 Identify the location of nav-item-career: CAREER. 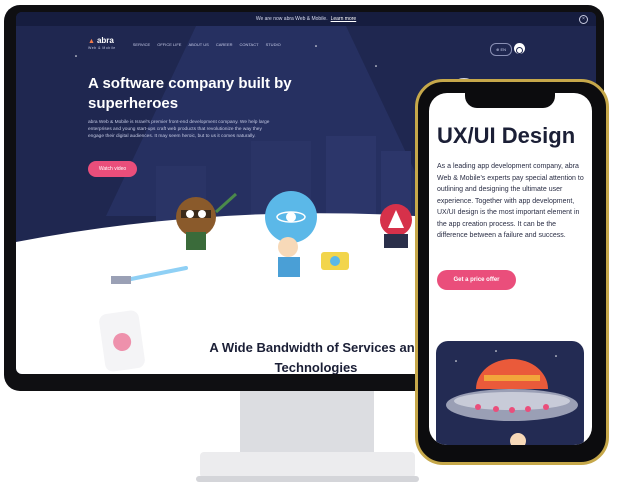
(224, 44).